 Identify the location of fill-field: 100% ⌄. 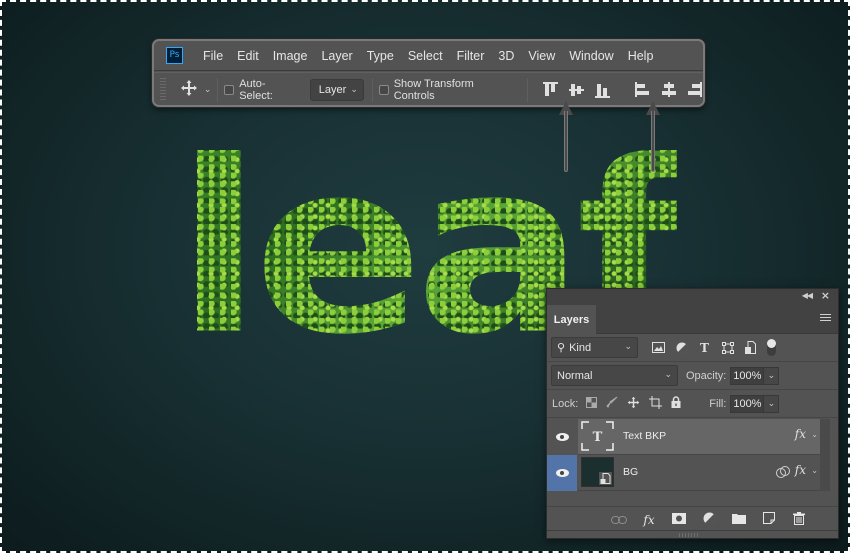
(755, 403).